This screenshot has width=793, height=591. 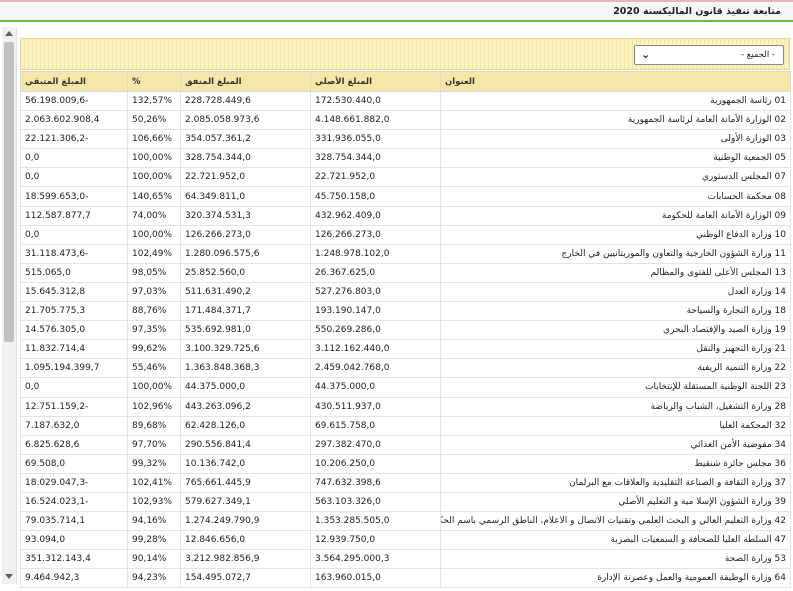 What do you see at coordinates (615, 368) in the screenshot?
I see `cell-name: 22 وزارة التنمية الريفية` at bounding box center [615, 368].